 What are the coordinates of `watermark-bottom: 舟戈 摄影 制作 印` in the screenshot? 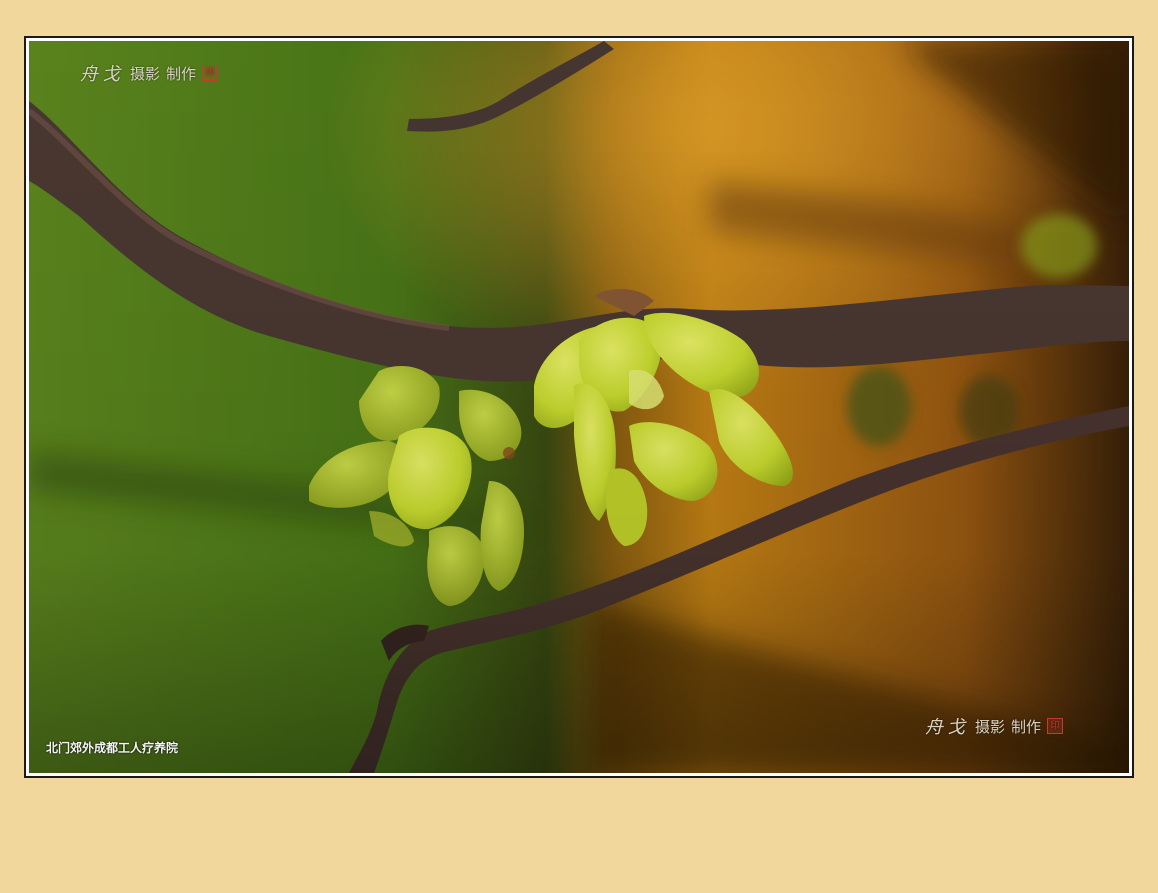 It's located at (994, 726).